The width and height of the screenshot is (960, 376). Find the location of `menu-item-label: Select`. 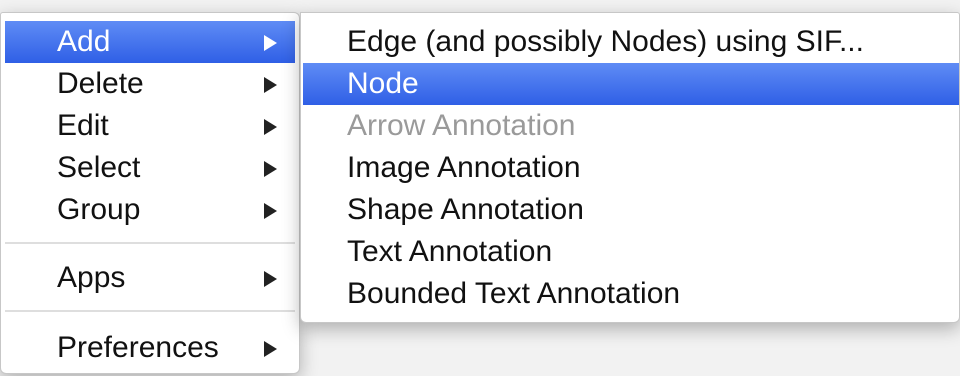

menu-item-label: Select is located at coordinates (99, 167).